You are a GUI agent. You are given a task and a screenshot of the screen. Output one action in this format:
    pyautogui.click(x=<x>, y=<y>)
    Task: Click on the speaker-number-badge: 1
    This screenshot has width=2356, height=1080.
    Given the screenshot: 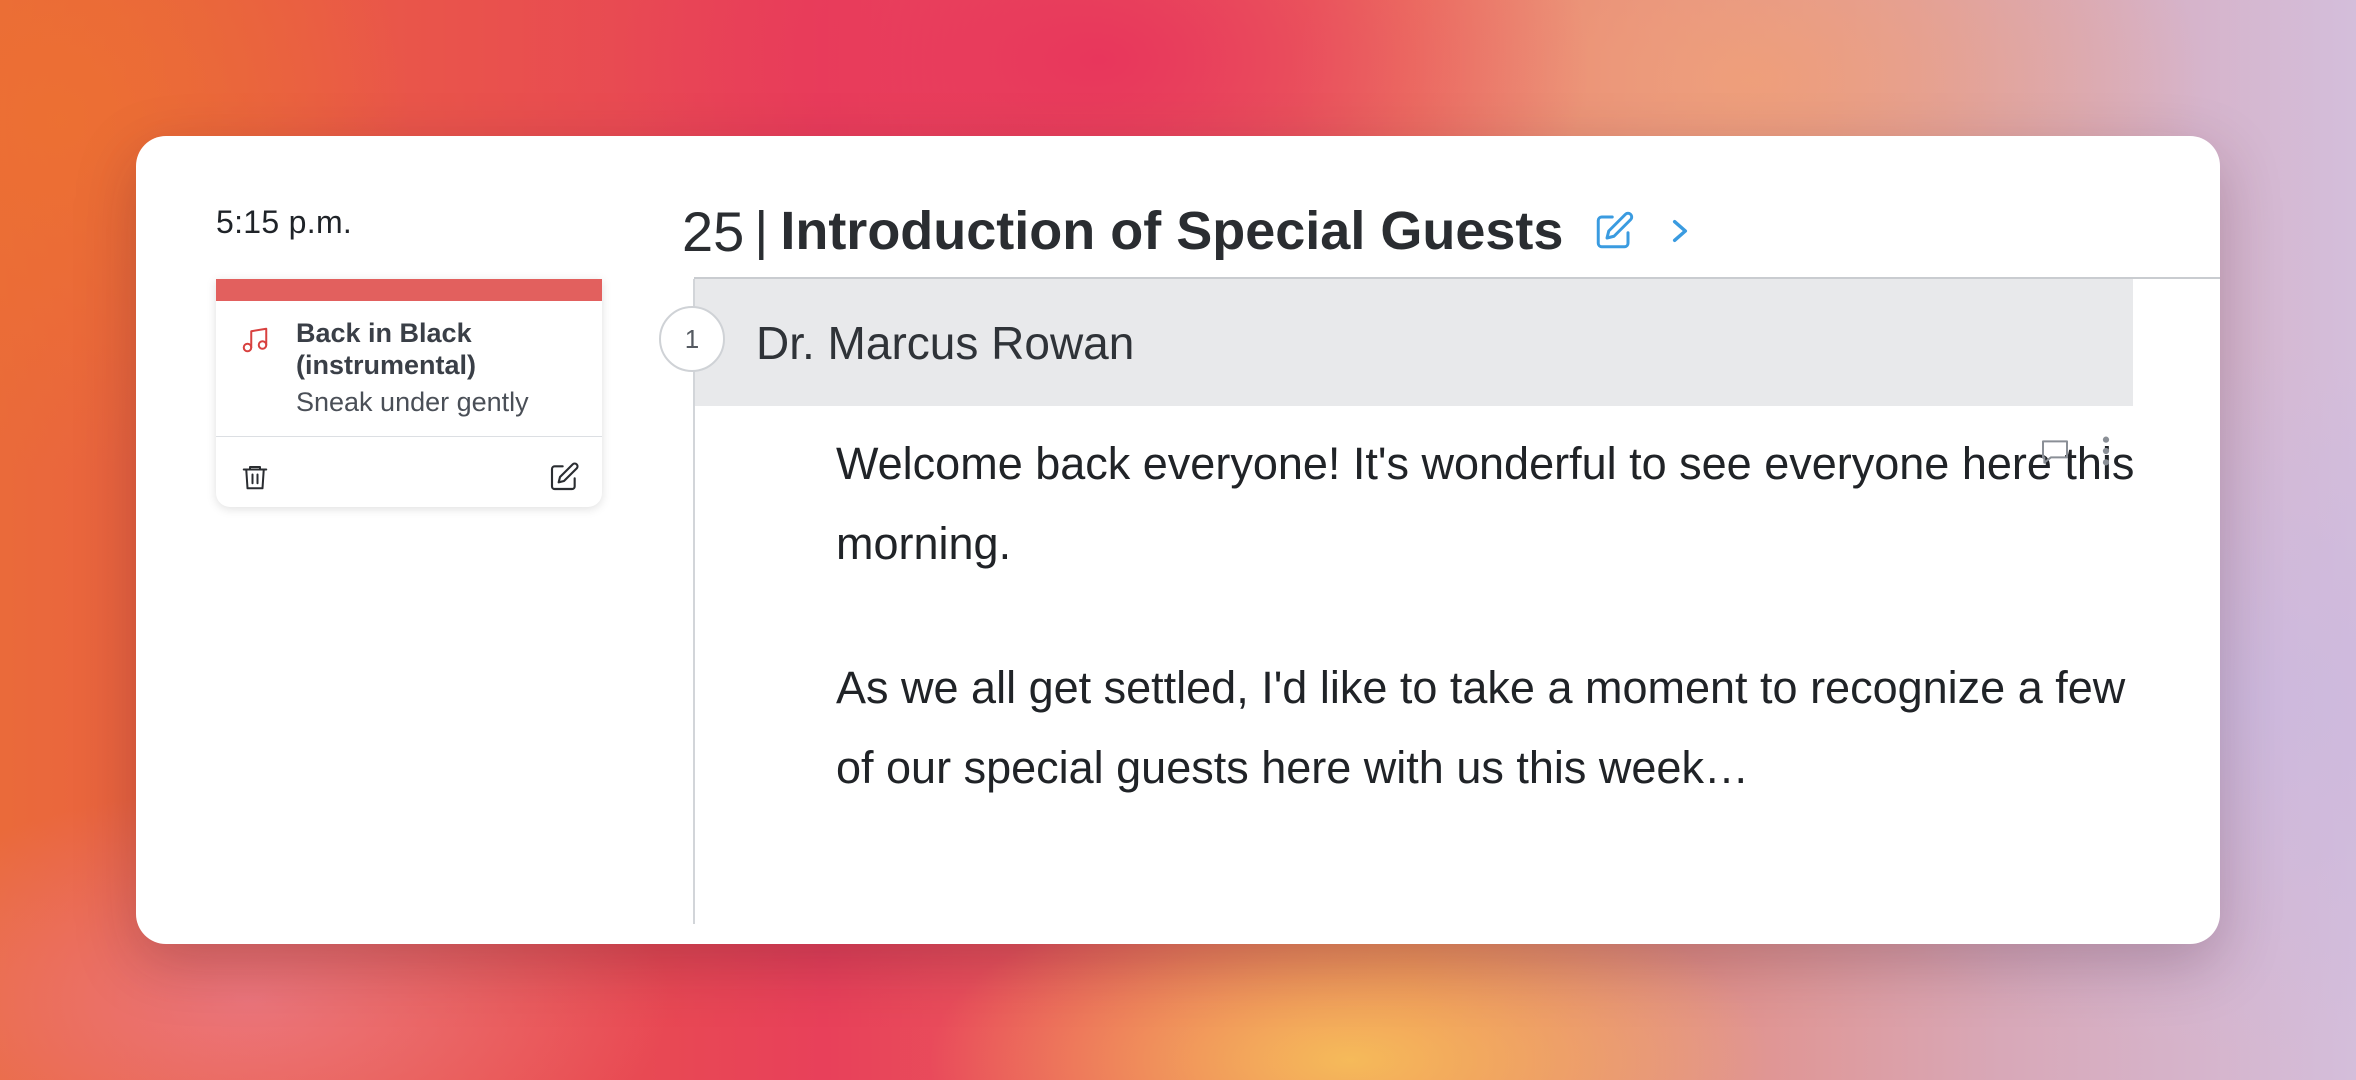 What is the action you would take?
    pyautogui.click(x=692, y=339)
    